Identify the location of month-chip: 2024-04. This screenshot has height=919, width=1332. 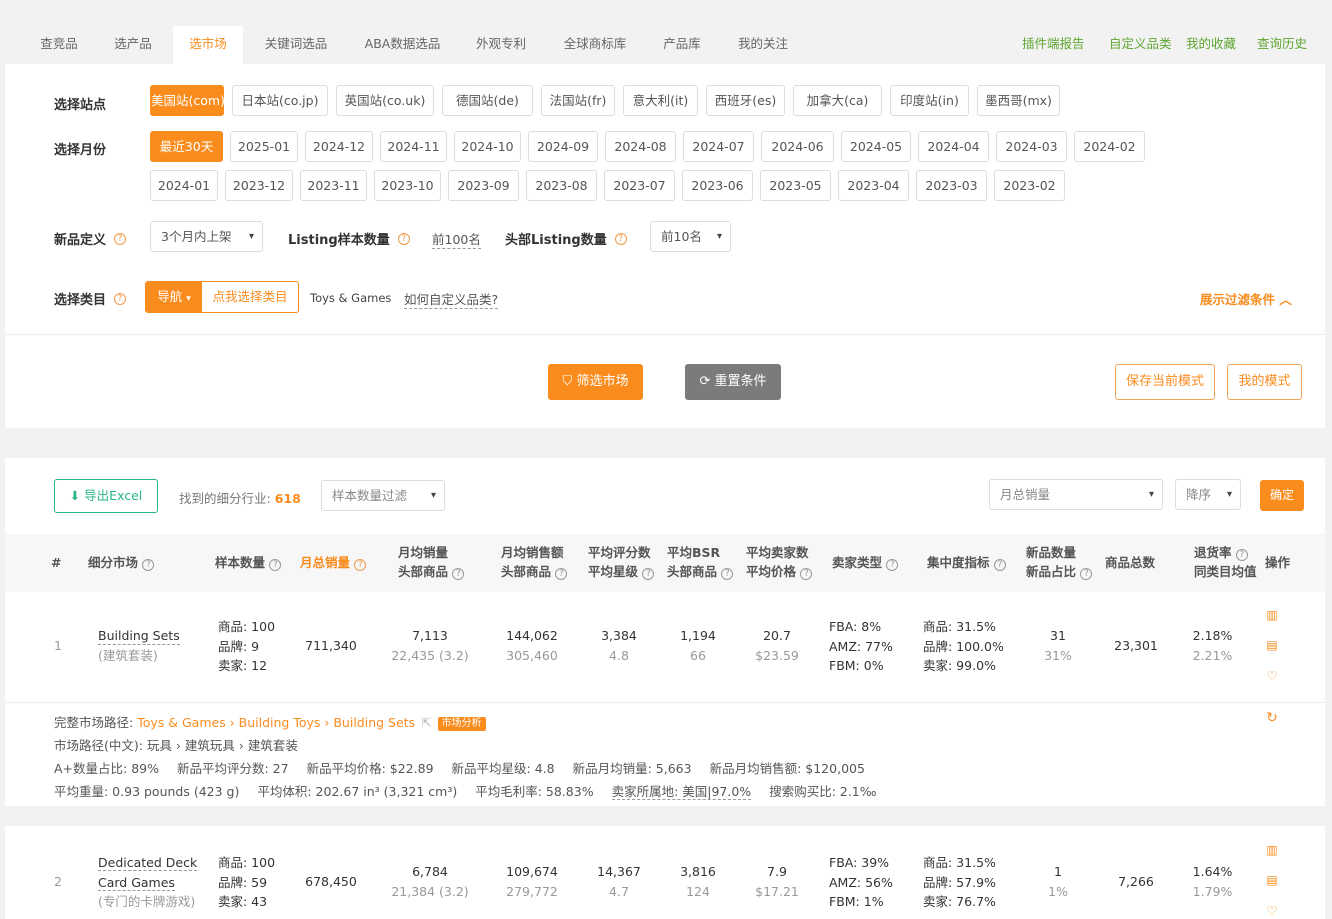
(953, 146).